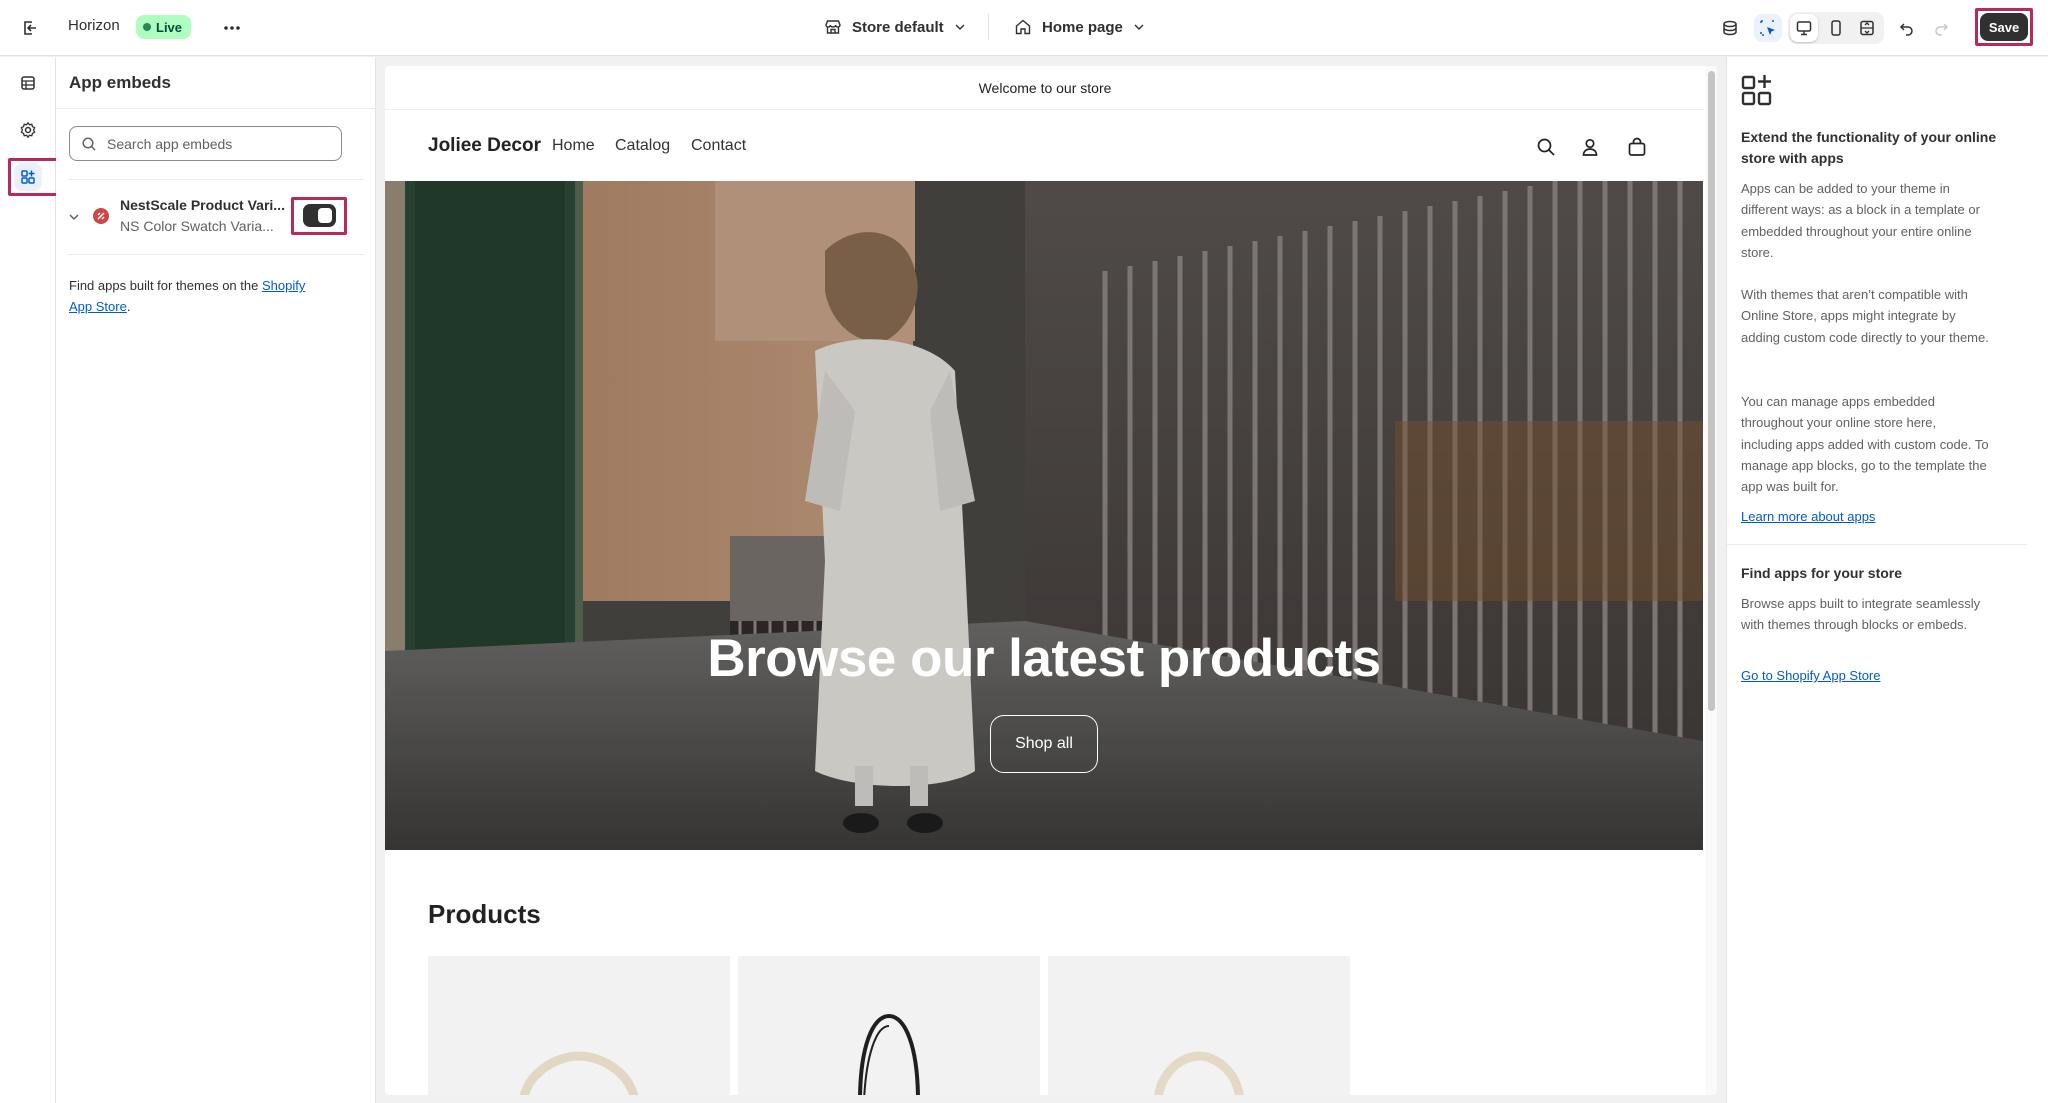 The height and width of the screenshot is (1103, 2048). What do you see at coordinates (1044, 658) in the screenshot?
I see `hero-title: Browse our latest products` at bounding box center [1044, 658].